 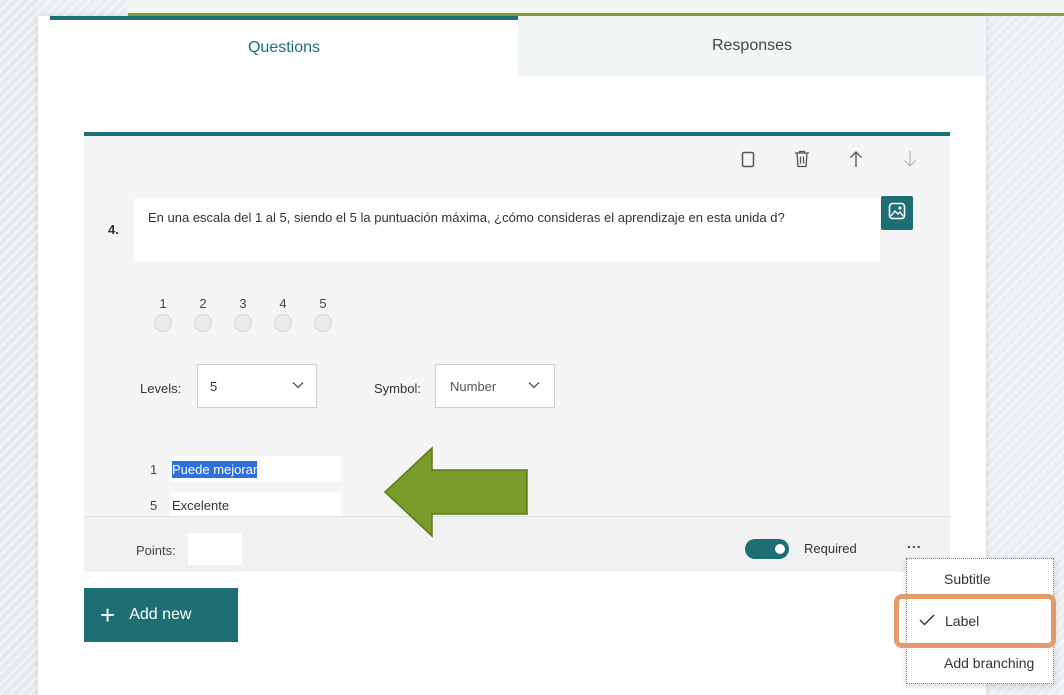 What do you see at coordinates (473, 386) in the screenshot?
I see `symbol-value: Number` at bounding box center [473, 386].